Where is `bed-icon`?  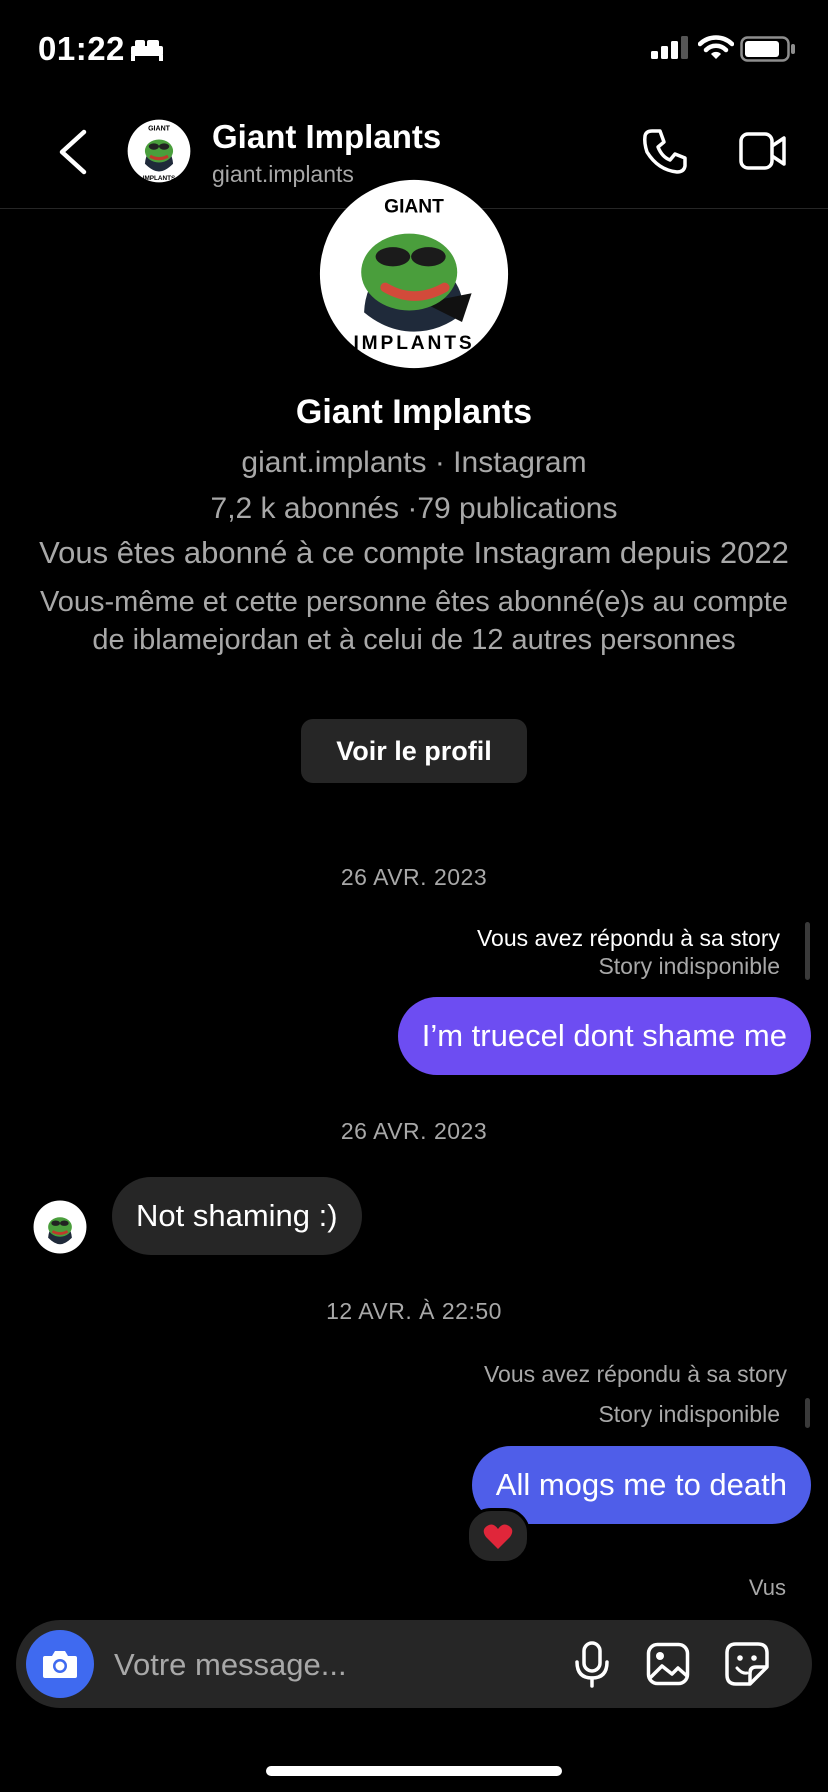 bed-icon is located at coordinates (147, 50).